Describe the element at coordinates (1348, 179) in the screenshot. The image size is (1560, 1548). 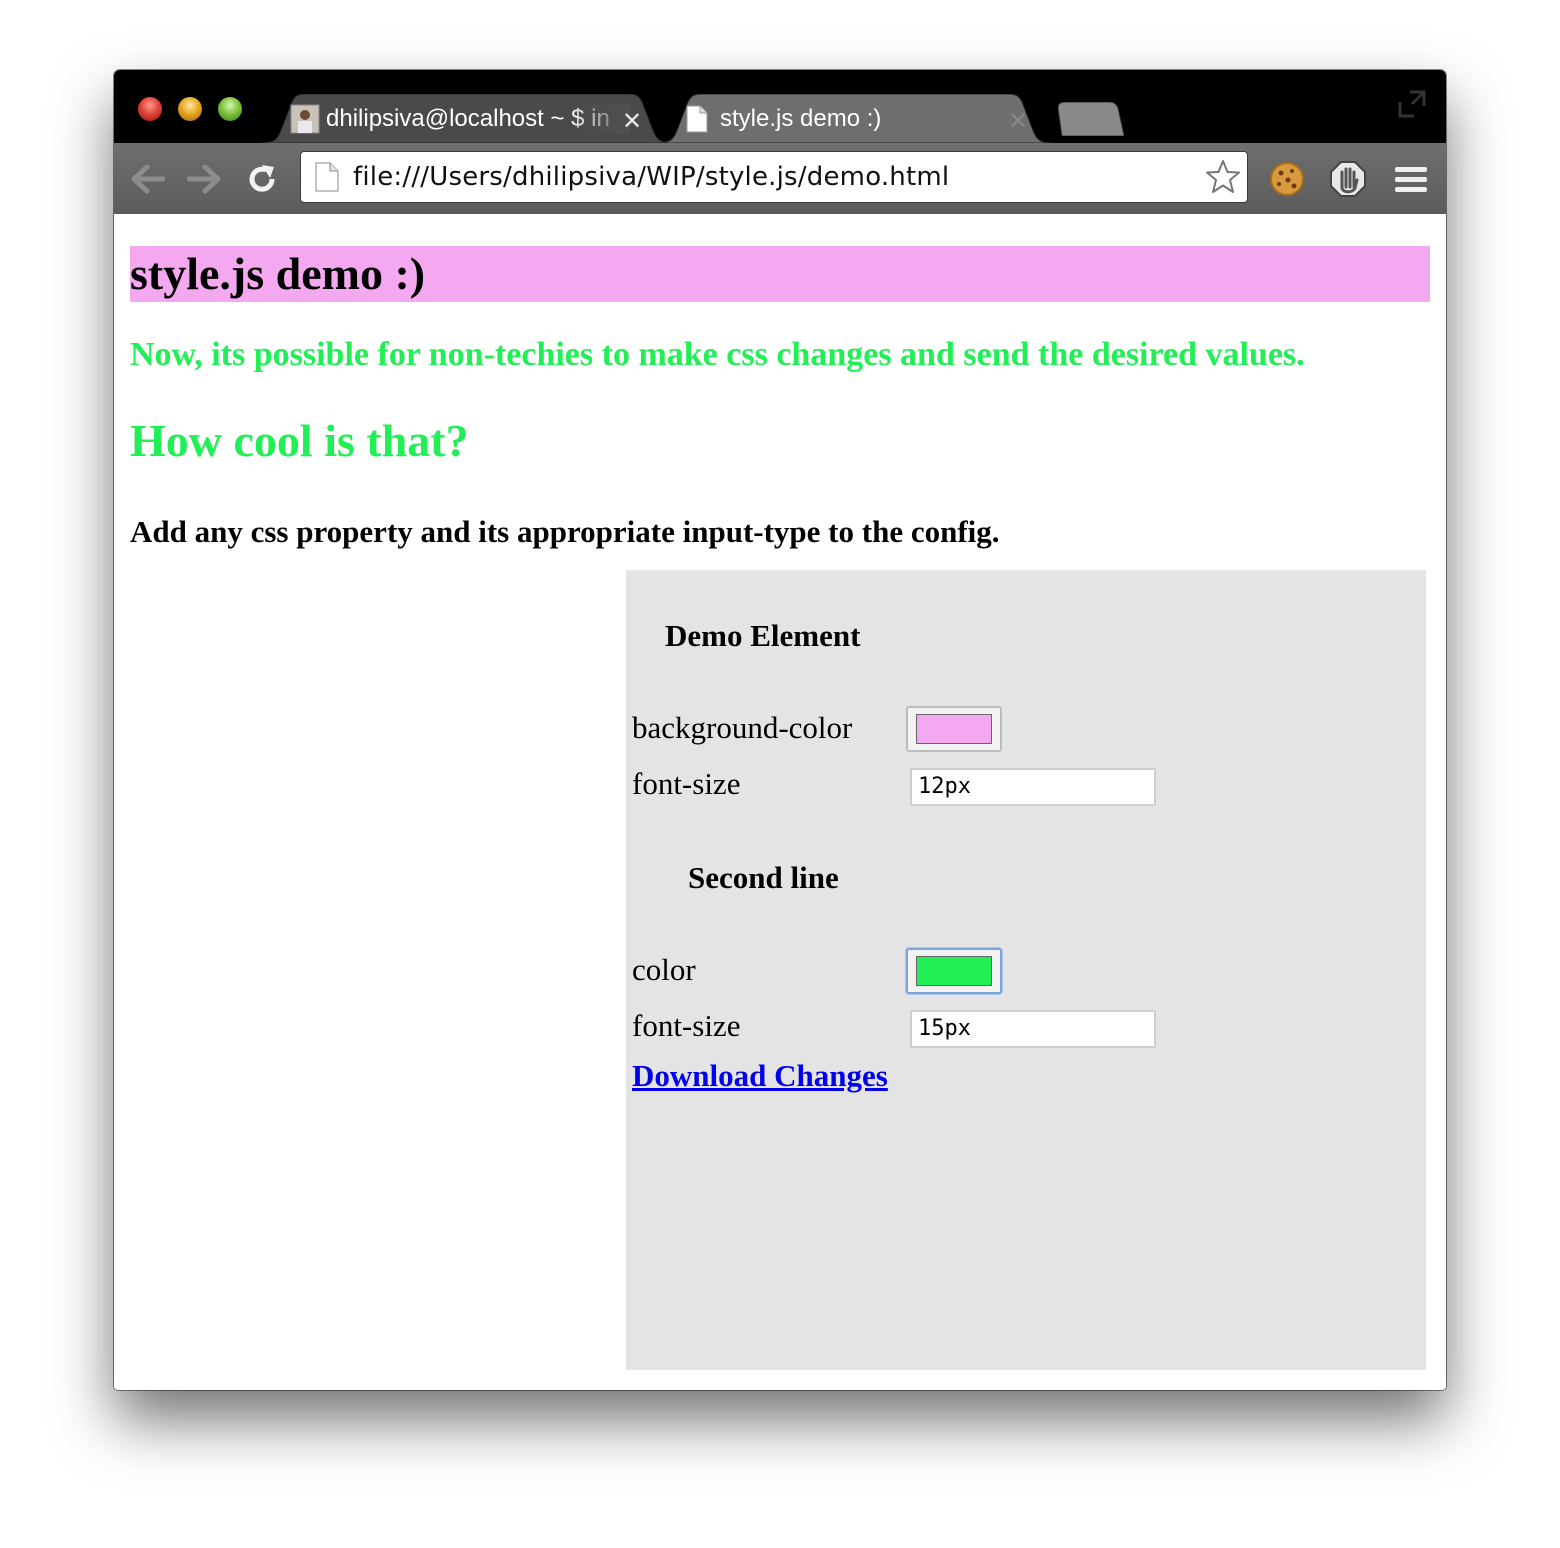
I see `adblock-hand-icon` at that location.